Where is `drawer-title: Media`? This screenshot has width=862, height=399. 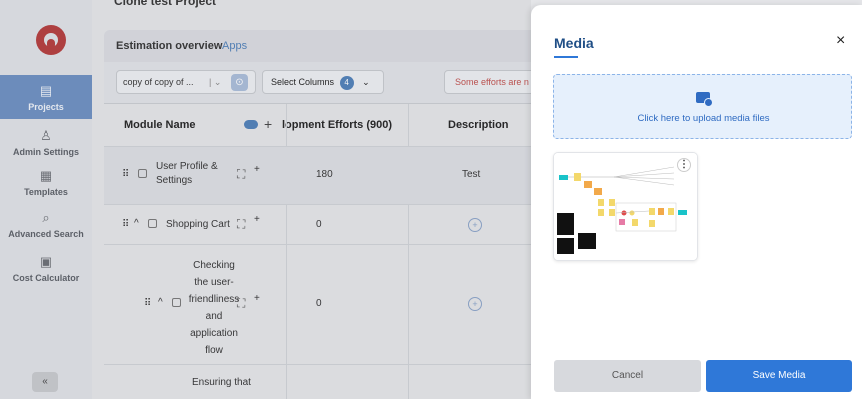
drawer-title: Media is located at coordinates (574, 43).